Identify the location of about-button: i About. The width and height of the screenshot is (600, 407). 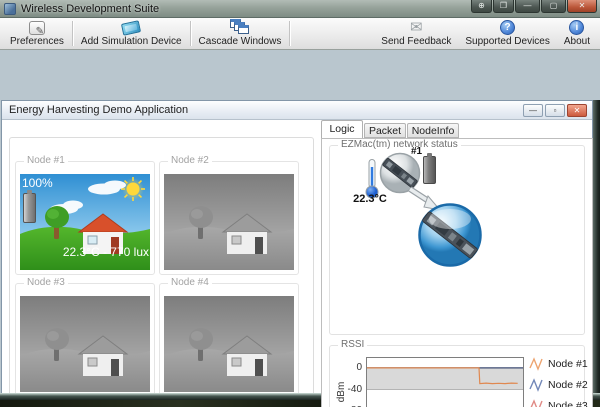
(577, 33).